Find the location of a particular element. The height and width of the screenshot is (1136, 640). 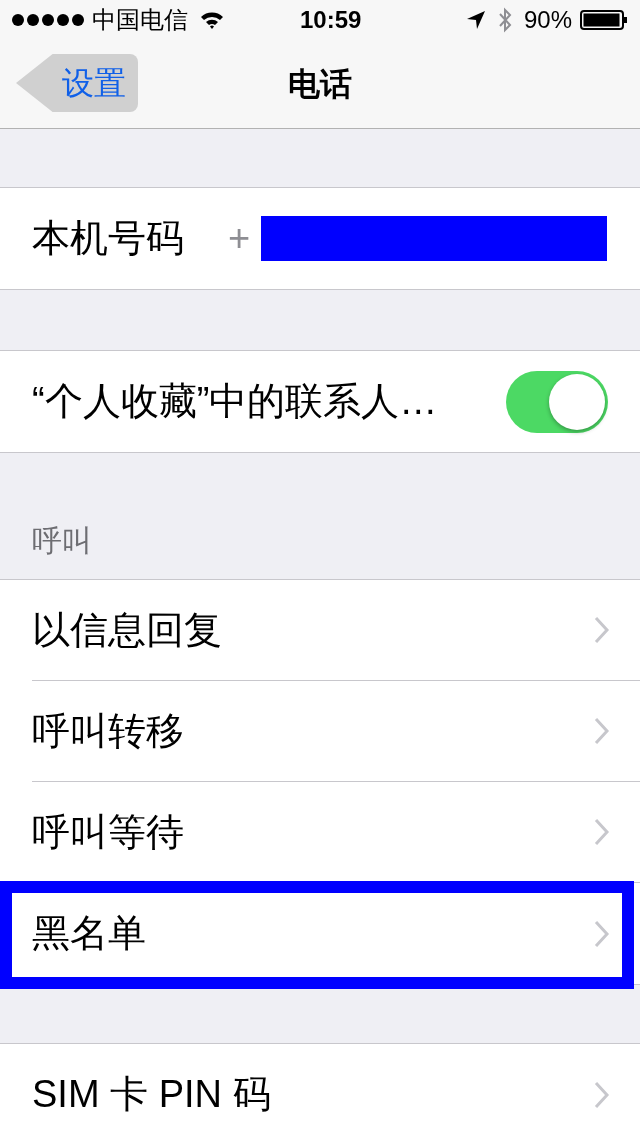

row-label: 本机号码 is located at coordinates (108, 238).